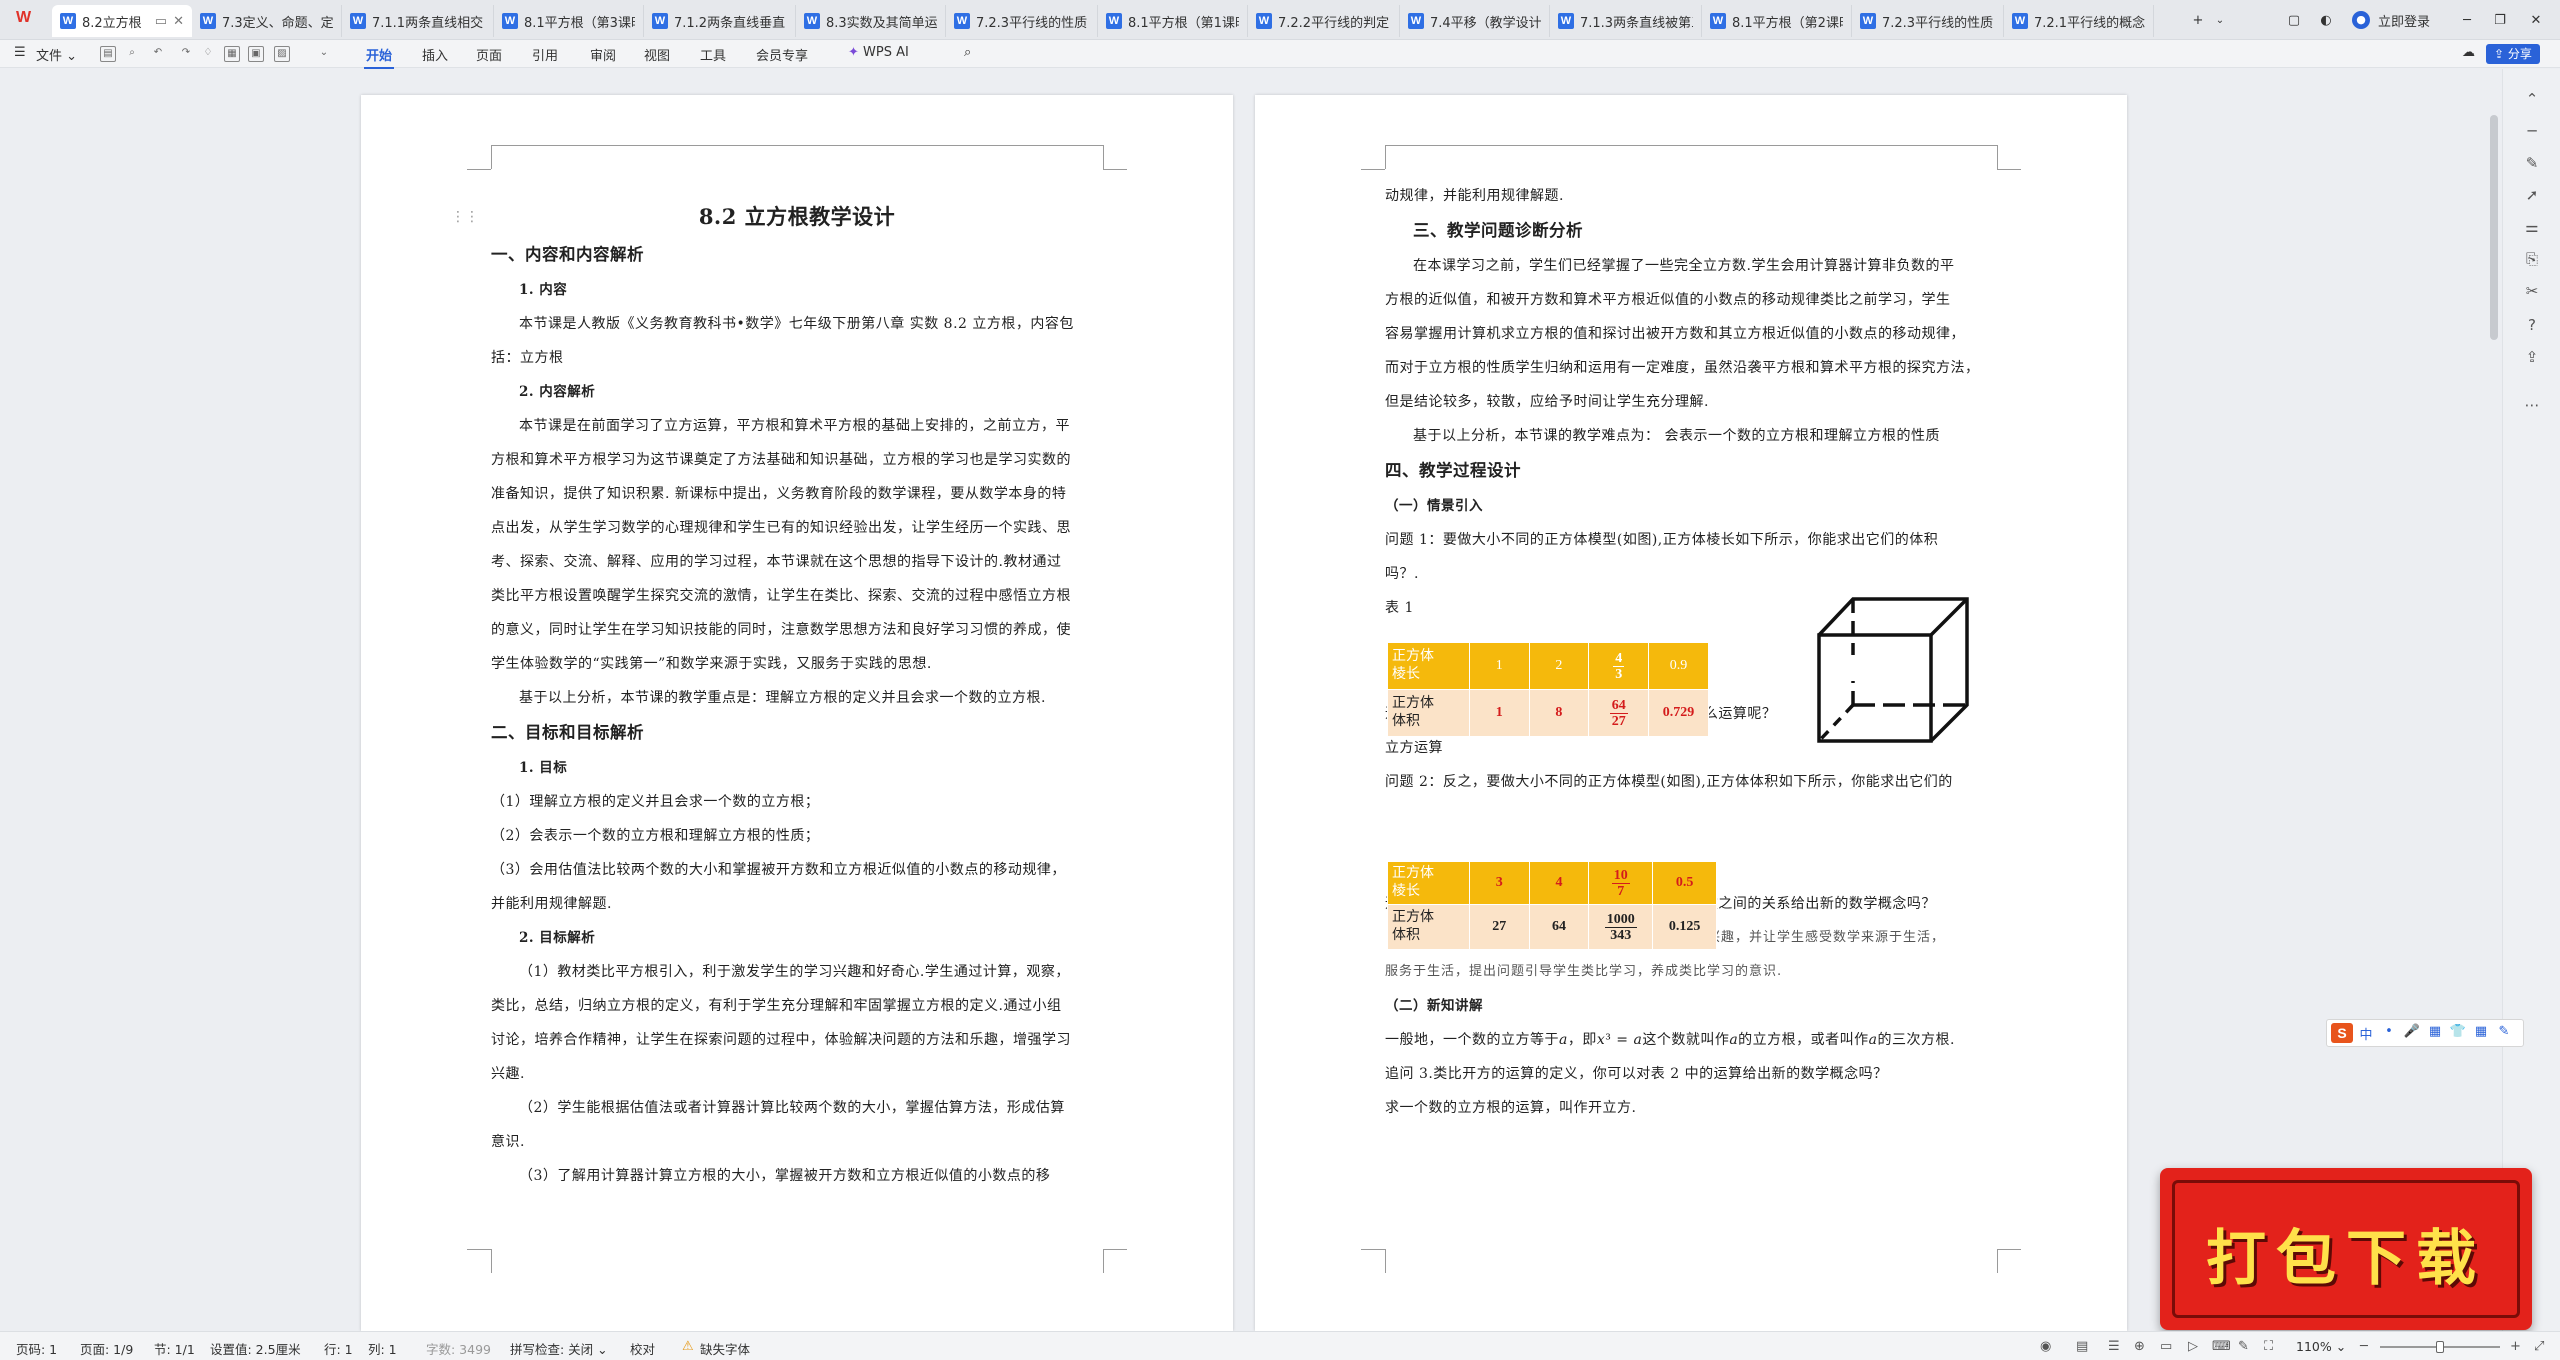  Describe the element at coordinates (725, 1348) in the screenshot. I see `status-missing-font: 缺失字体` at that location.